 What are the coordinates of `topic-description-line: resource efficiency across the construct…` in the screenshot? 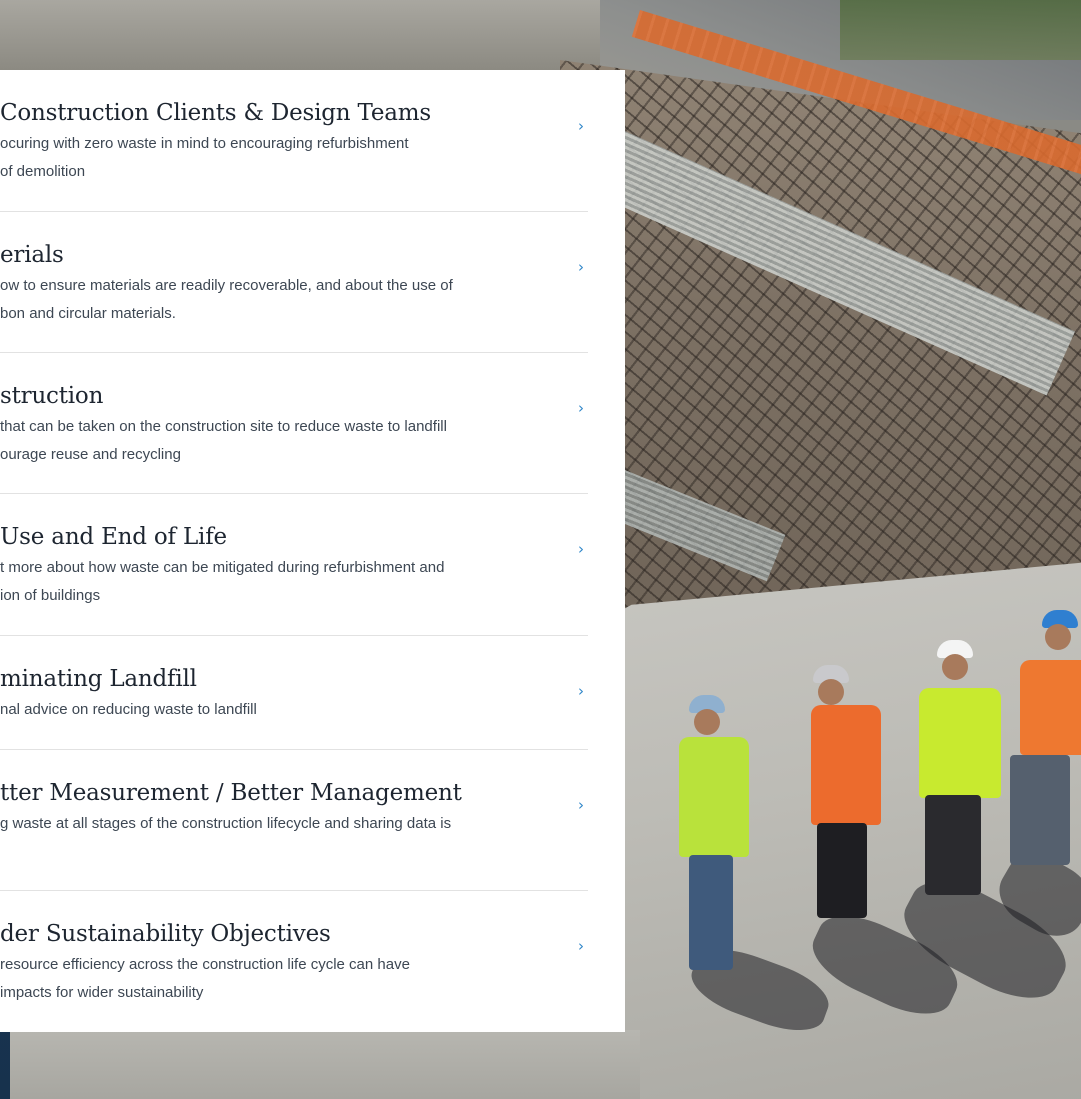 It's located at (205, 964).